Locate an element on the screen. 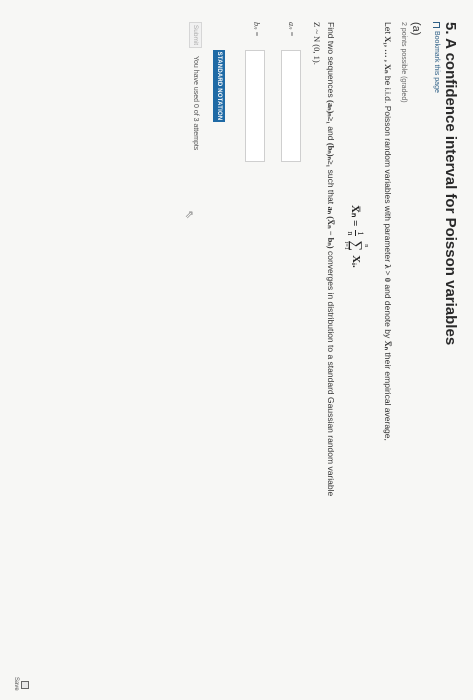 The height and width of the screenshot is (700, 473). math-mean: X̅ₙ is located at coordinates (388, 345).